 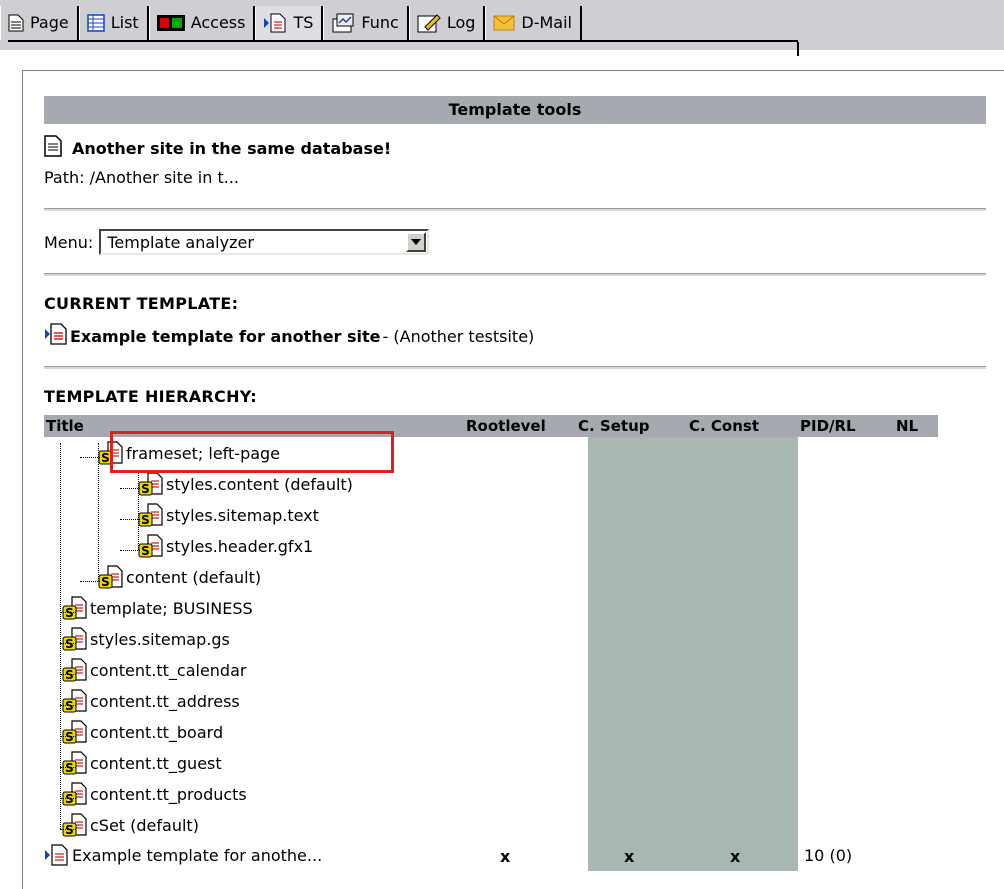 What do you see at coordinates (515, 545) in the screenshot?
I see `hierarchy-row: Sstyles.header.gfx1` at bounding box center [515, 545].